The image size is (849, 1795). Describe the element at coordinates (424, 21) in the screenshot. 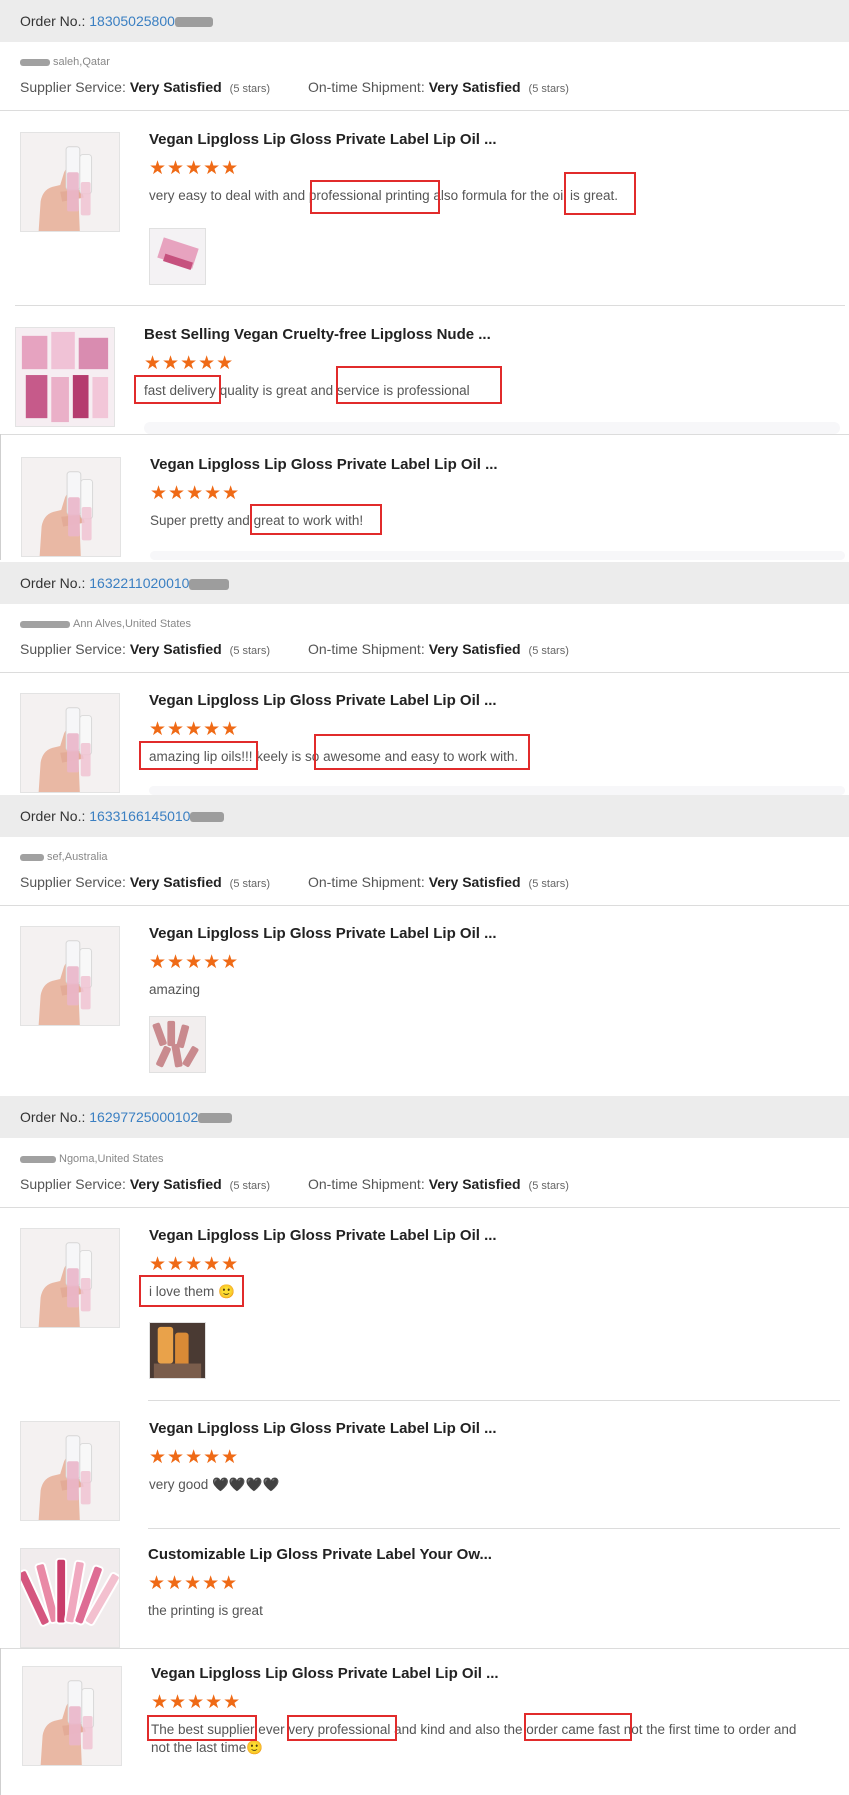

I see `order-header: Order No.: 18305025800` at that location.